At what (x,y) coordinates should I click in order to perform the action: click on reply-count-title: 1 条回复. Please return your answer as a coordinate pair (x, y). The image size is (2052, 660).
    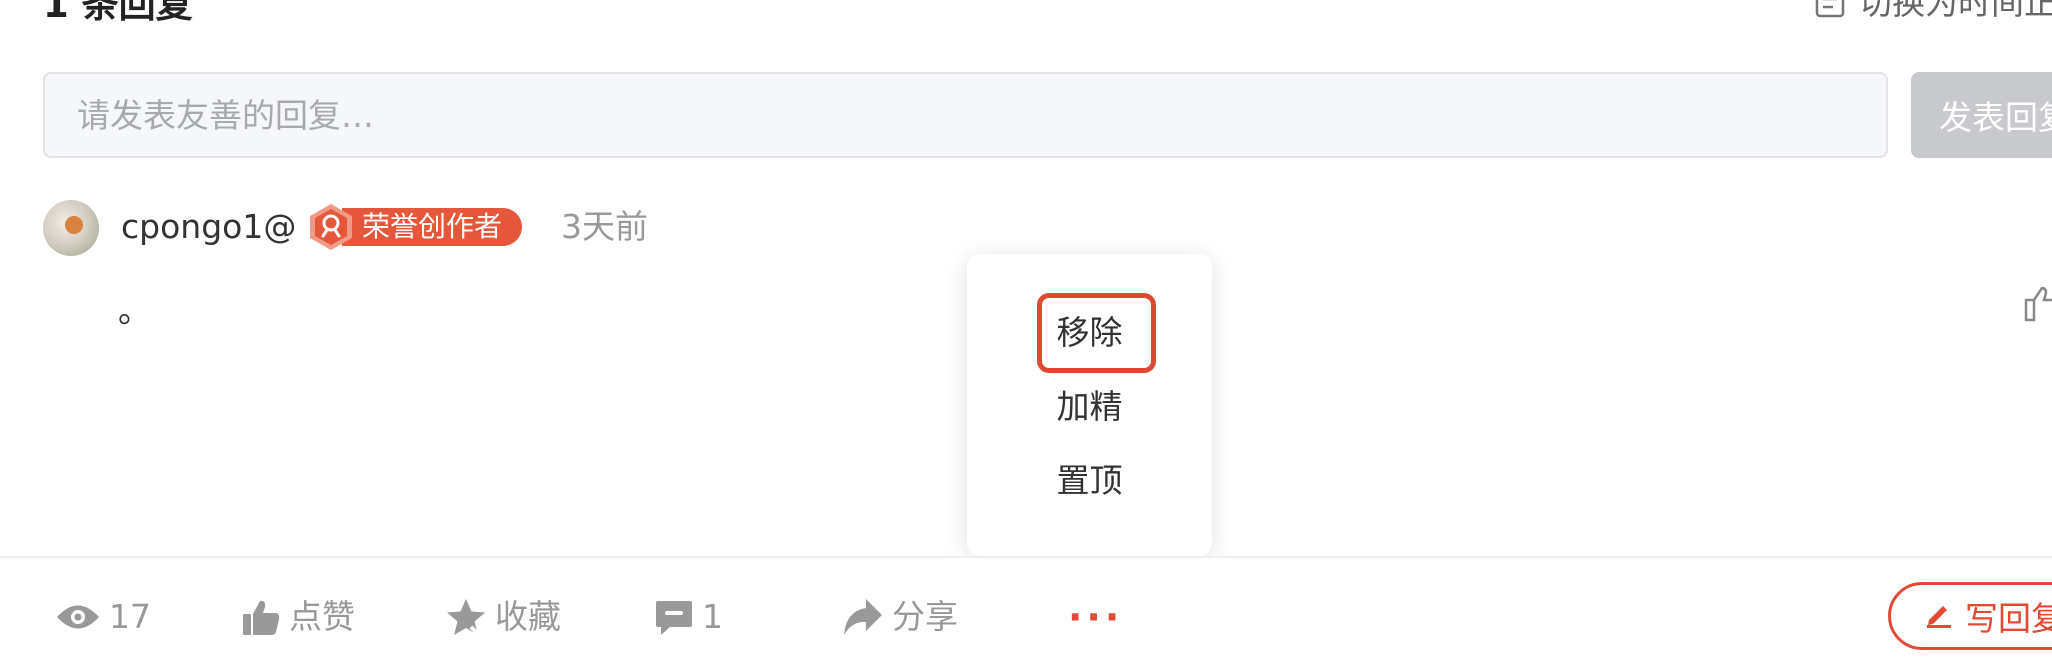
    Looking at the image, I should click on (118, 13).